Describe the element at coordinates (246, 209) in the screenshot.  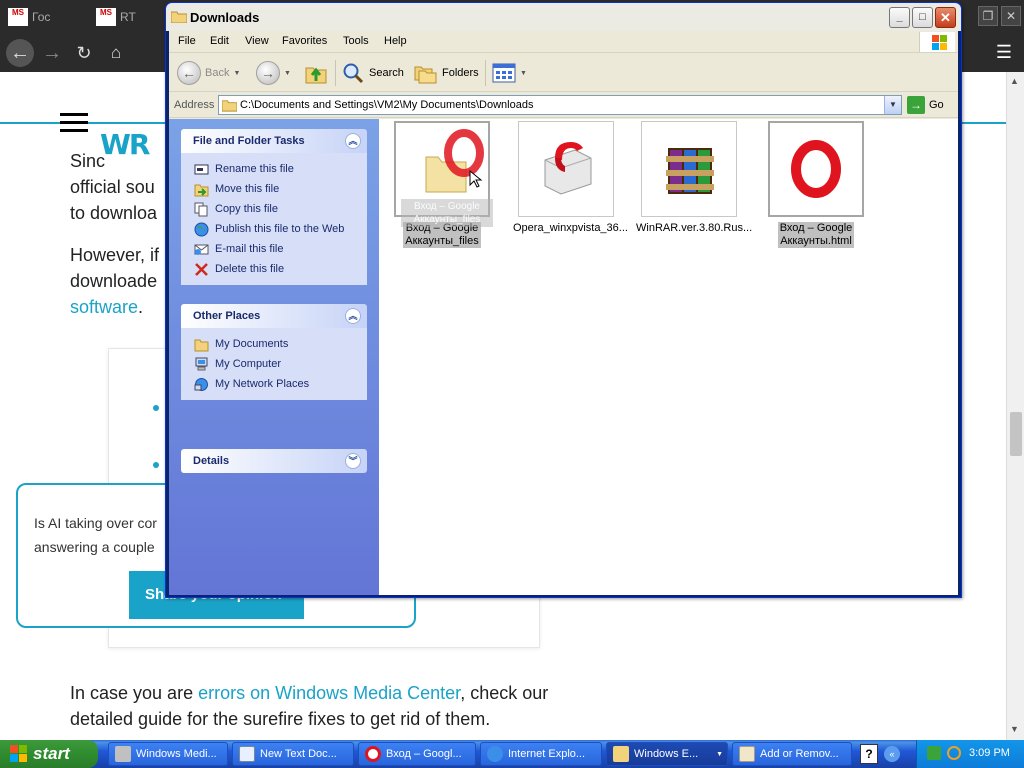
I see `task-label: Copy this file` at that location.